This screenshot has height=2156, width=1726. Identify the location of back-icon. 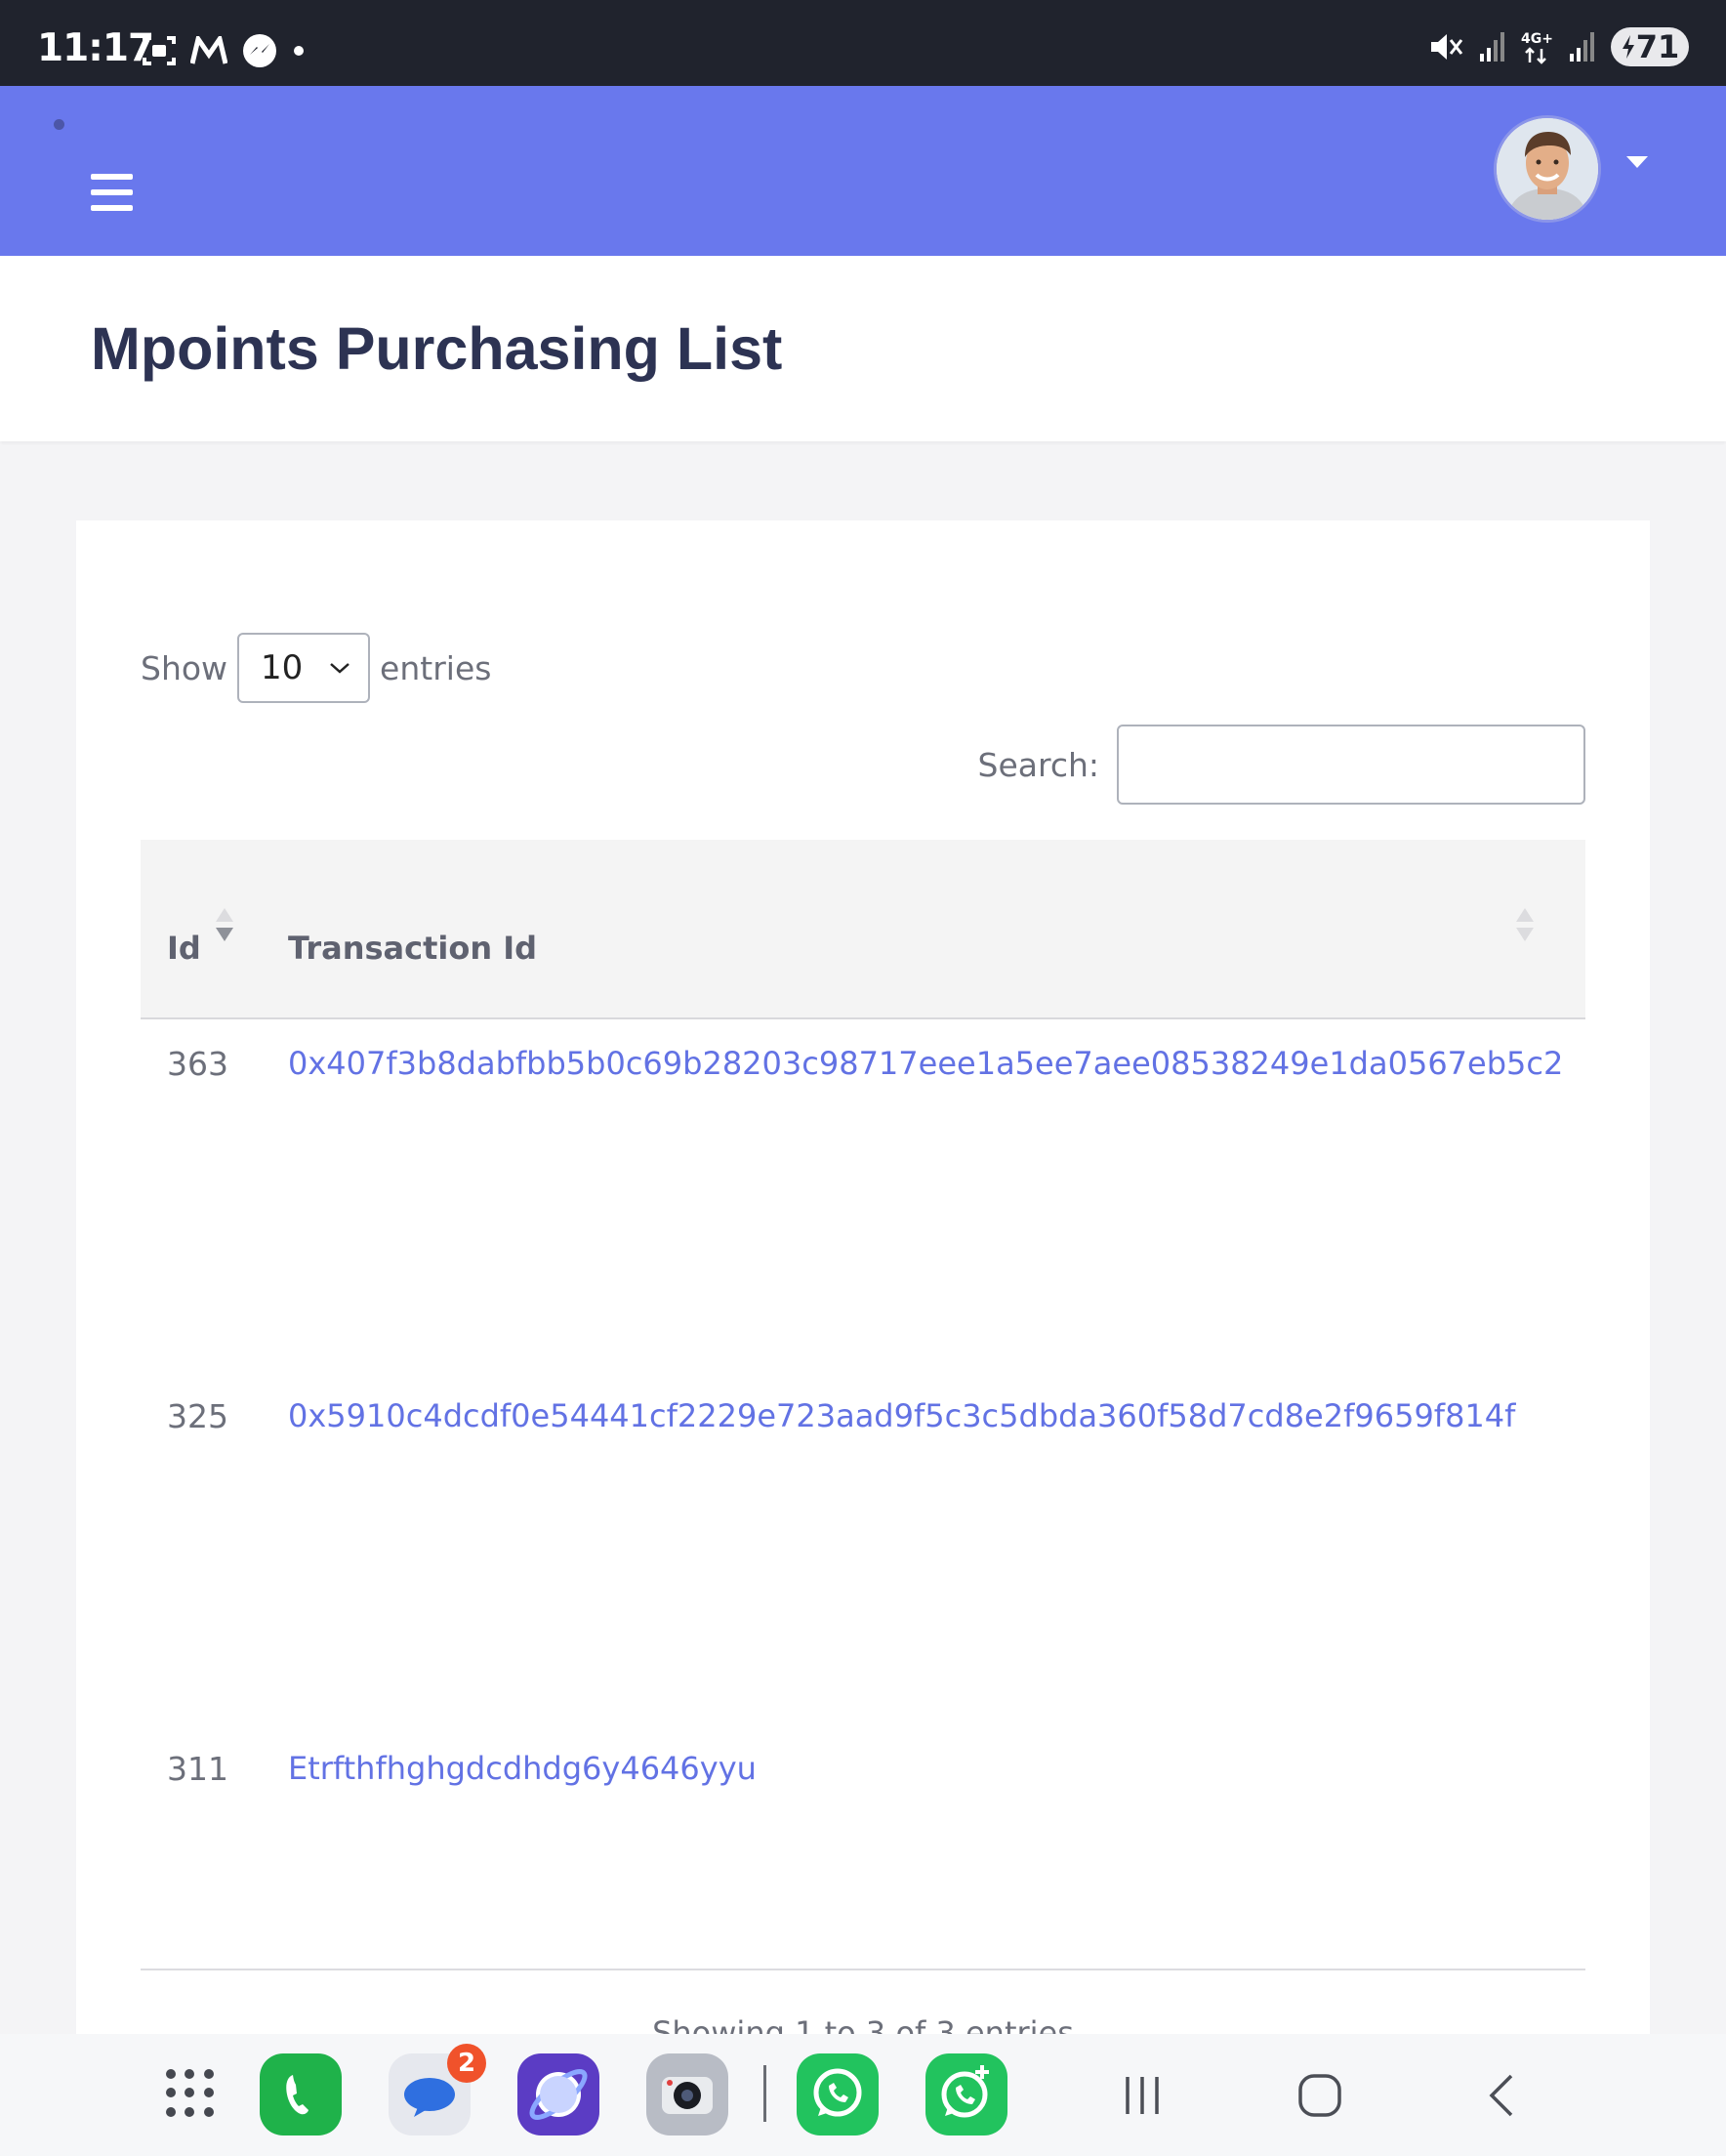
(1505, 2095).